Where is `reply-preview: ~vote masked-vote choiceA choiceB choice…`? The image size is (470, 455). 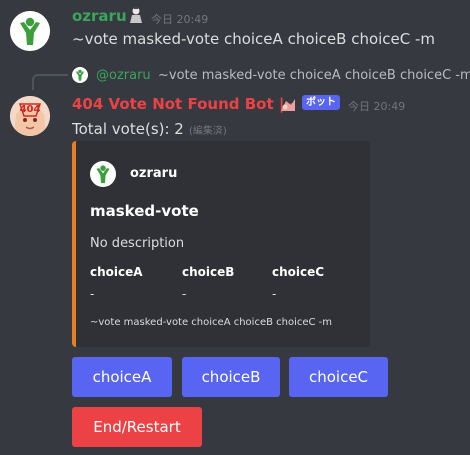 reply-preview: ~vote masked-vote choiceA choiceB choice… is located at coordinates (314, 75).